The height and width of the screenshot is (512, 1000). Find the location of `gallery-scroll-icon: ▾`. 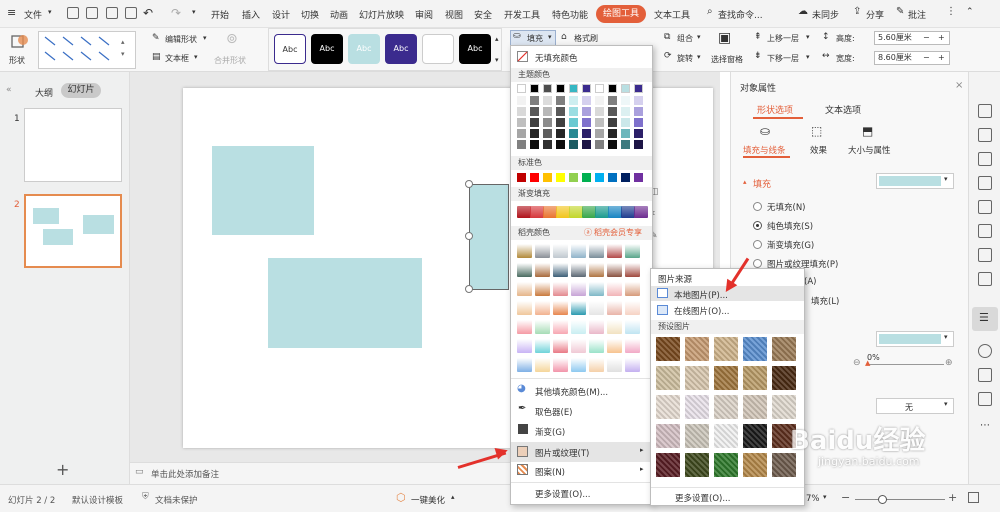

gallery-scroll-icon: ▾ is located at coordinates (497, 60).